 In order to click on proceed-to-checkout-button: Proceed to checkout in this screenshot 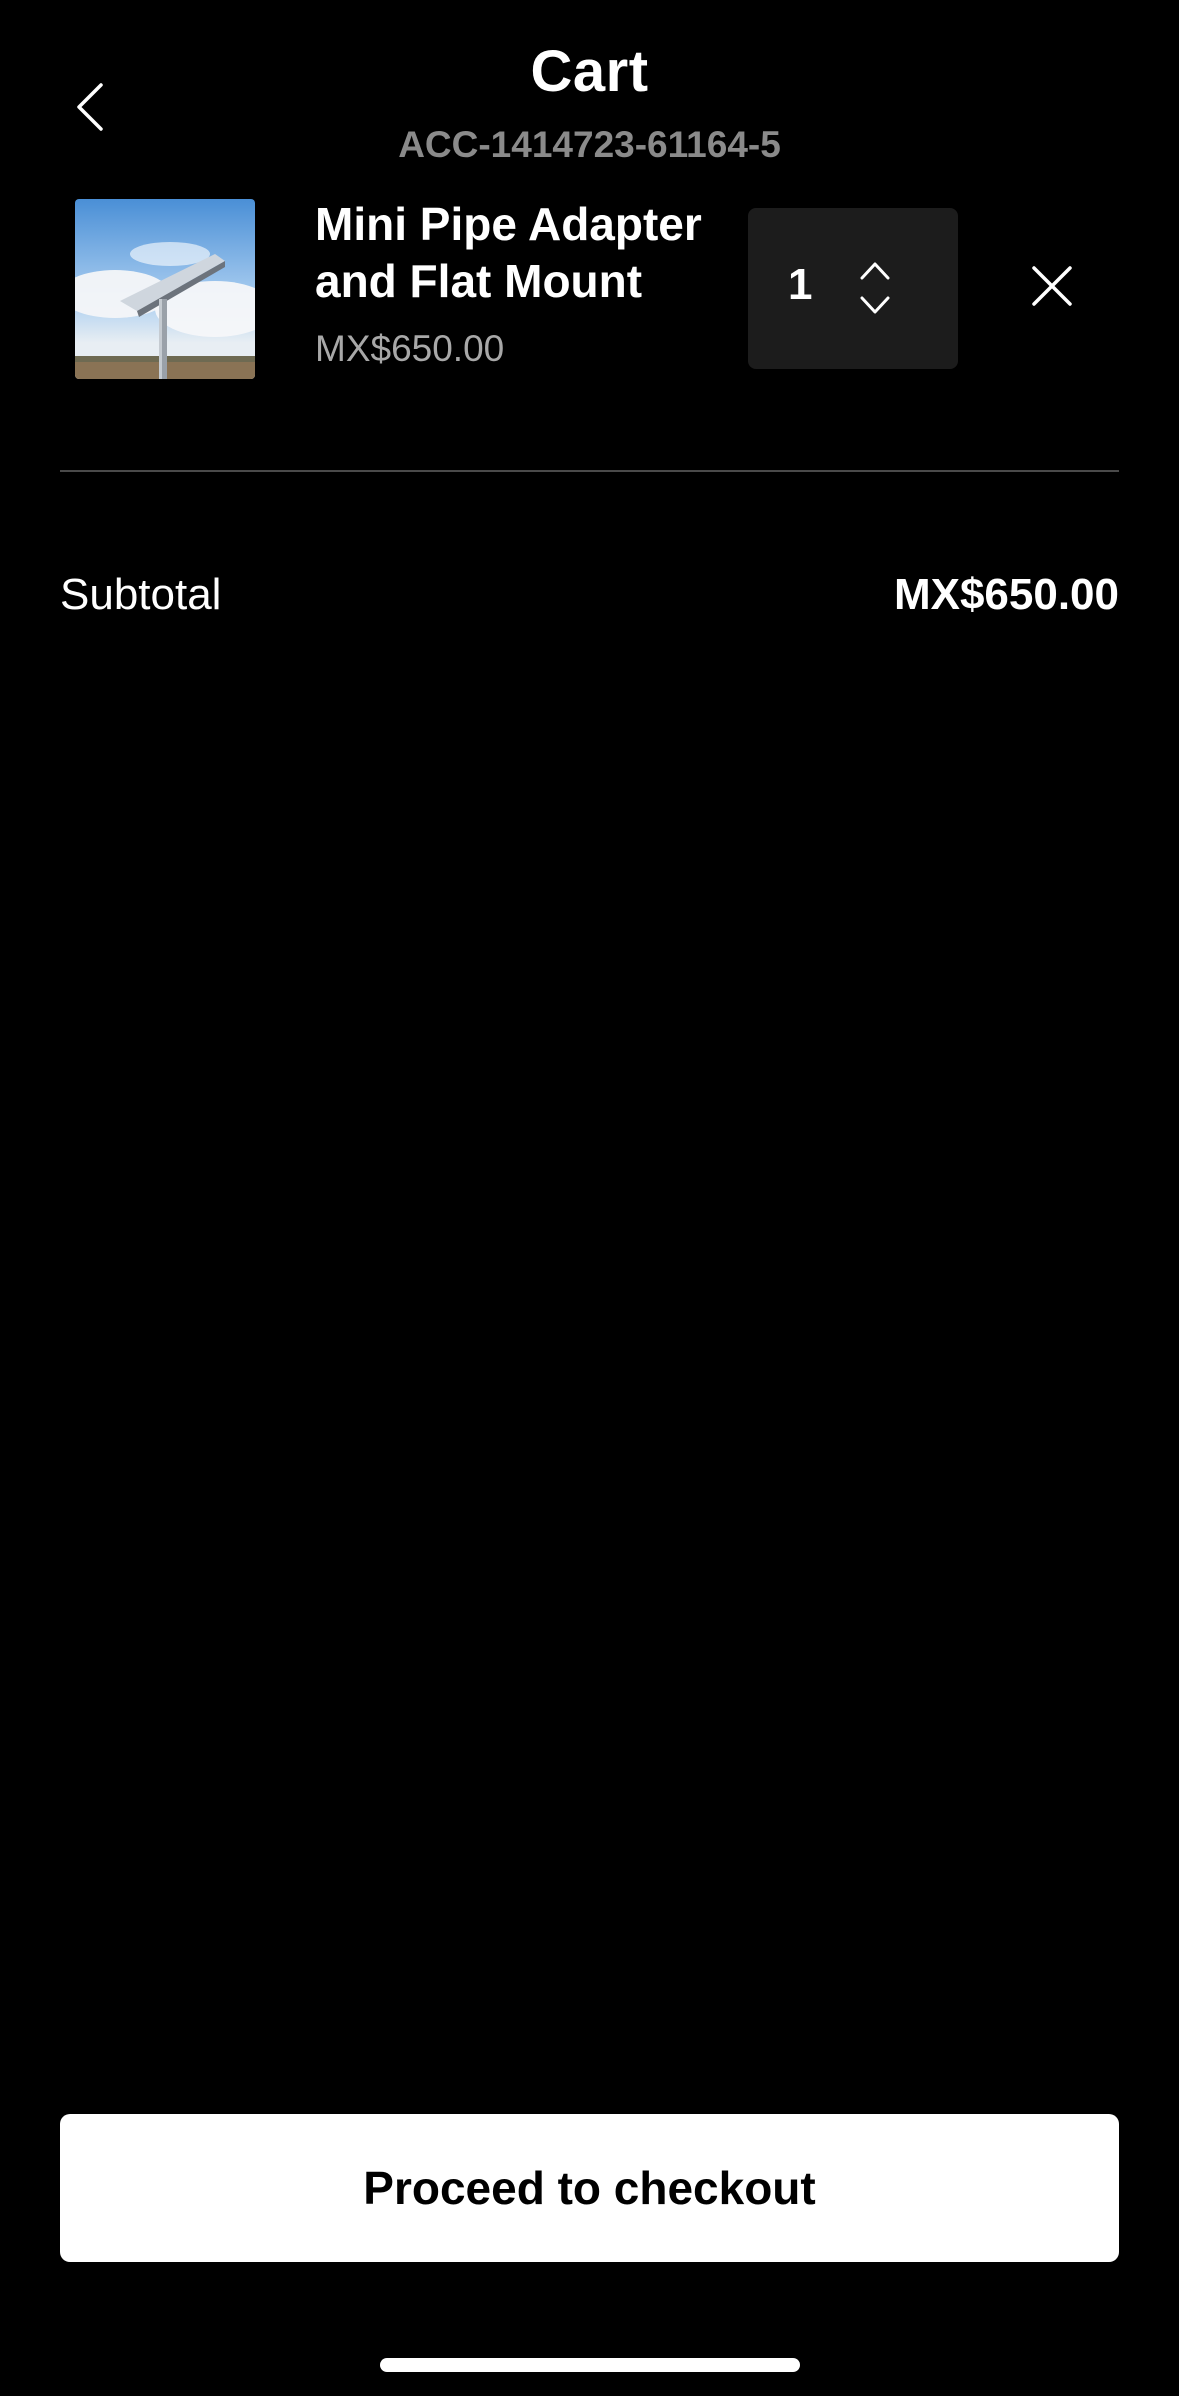, I will do `click(589, 2188)`.